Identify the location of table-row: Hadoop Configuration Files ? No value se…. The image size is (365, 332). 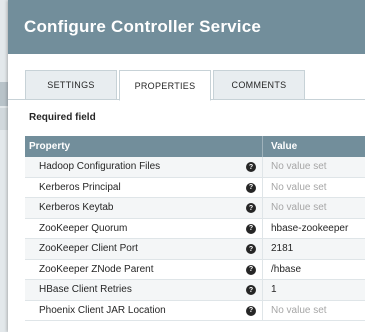
(195, 167).